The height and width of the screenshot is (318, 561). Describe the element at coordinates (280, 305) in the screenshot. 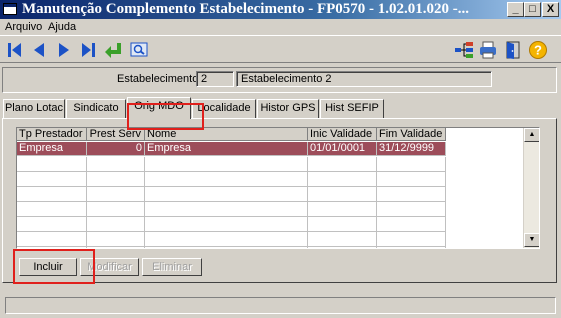

I see `status-bar` at that location.